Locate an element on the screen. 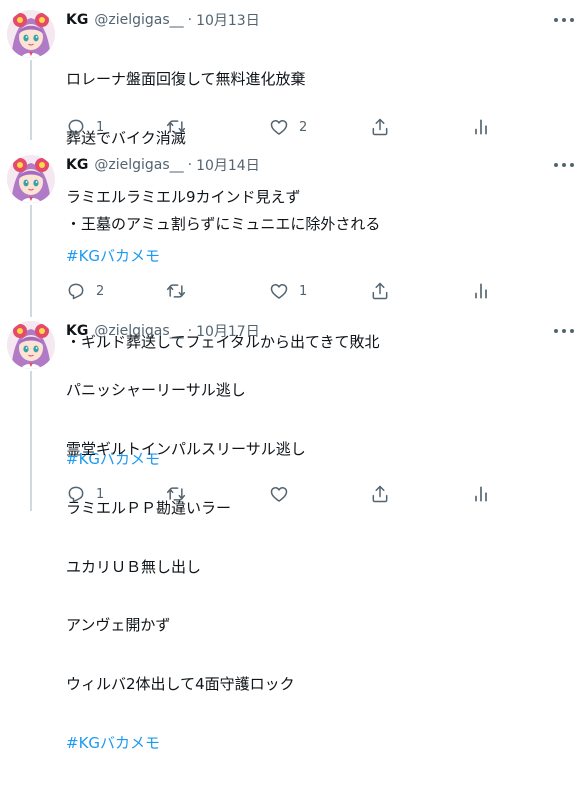  tweet-actions: 2 1 is located at coordinates (281, 291).